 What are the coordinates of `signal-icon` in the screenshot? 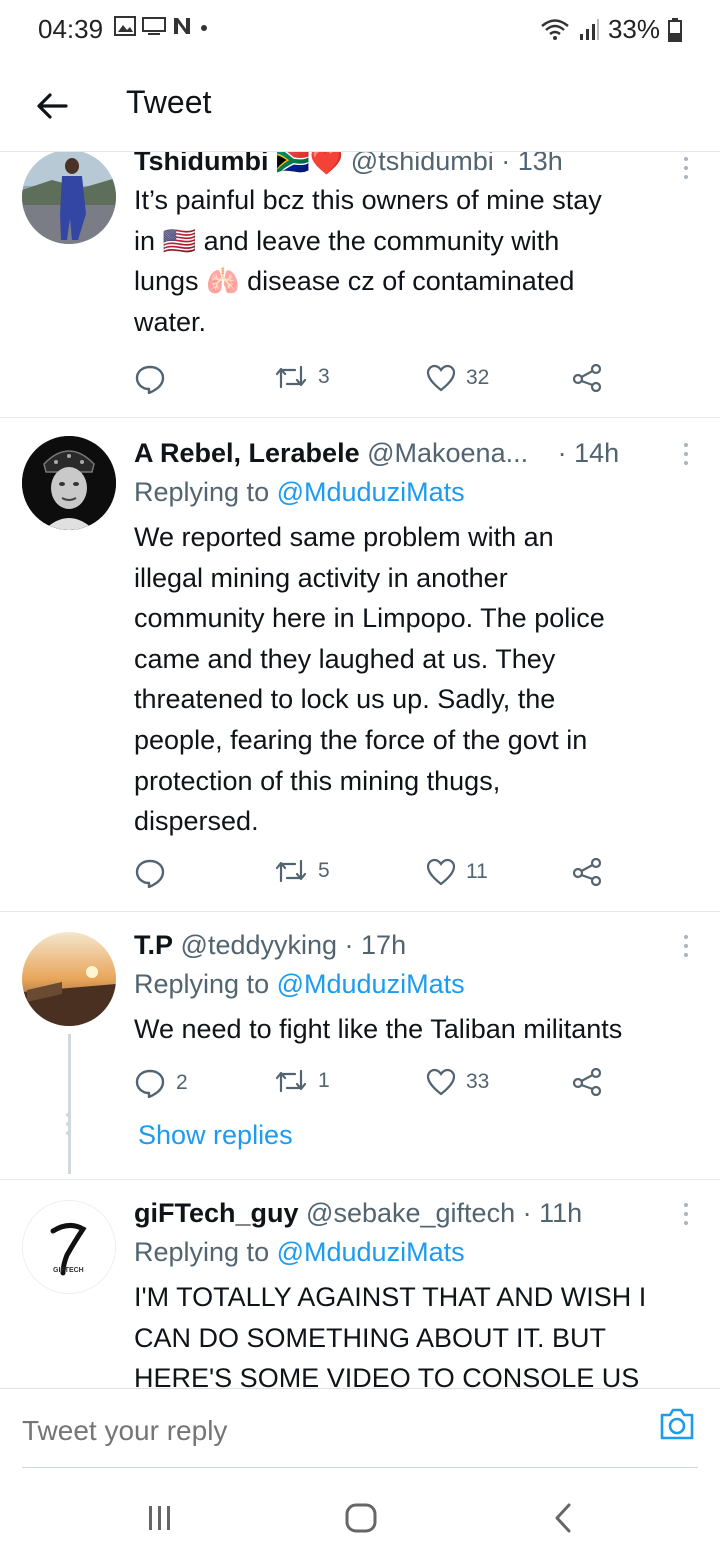 It's located at (589, 29).